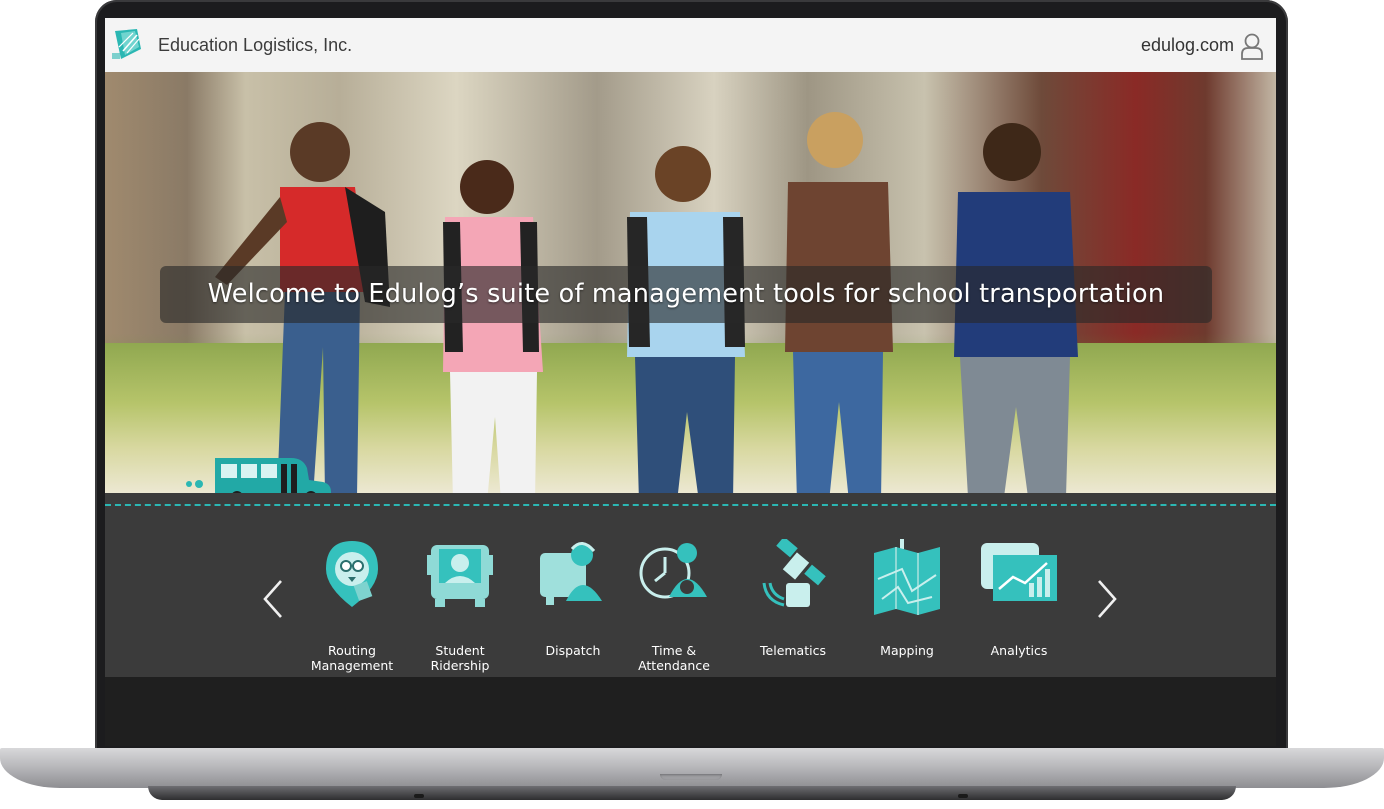 Image resolution: width=1384 pixels, height=809 pixels. I want to click on module-label: Analytics, so click(1019, 650).